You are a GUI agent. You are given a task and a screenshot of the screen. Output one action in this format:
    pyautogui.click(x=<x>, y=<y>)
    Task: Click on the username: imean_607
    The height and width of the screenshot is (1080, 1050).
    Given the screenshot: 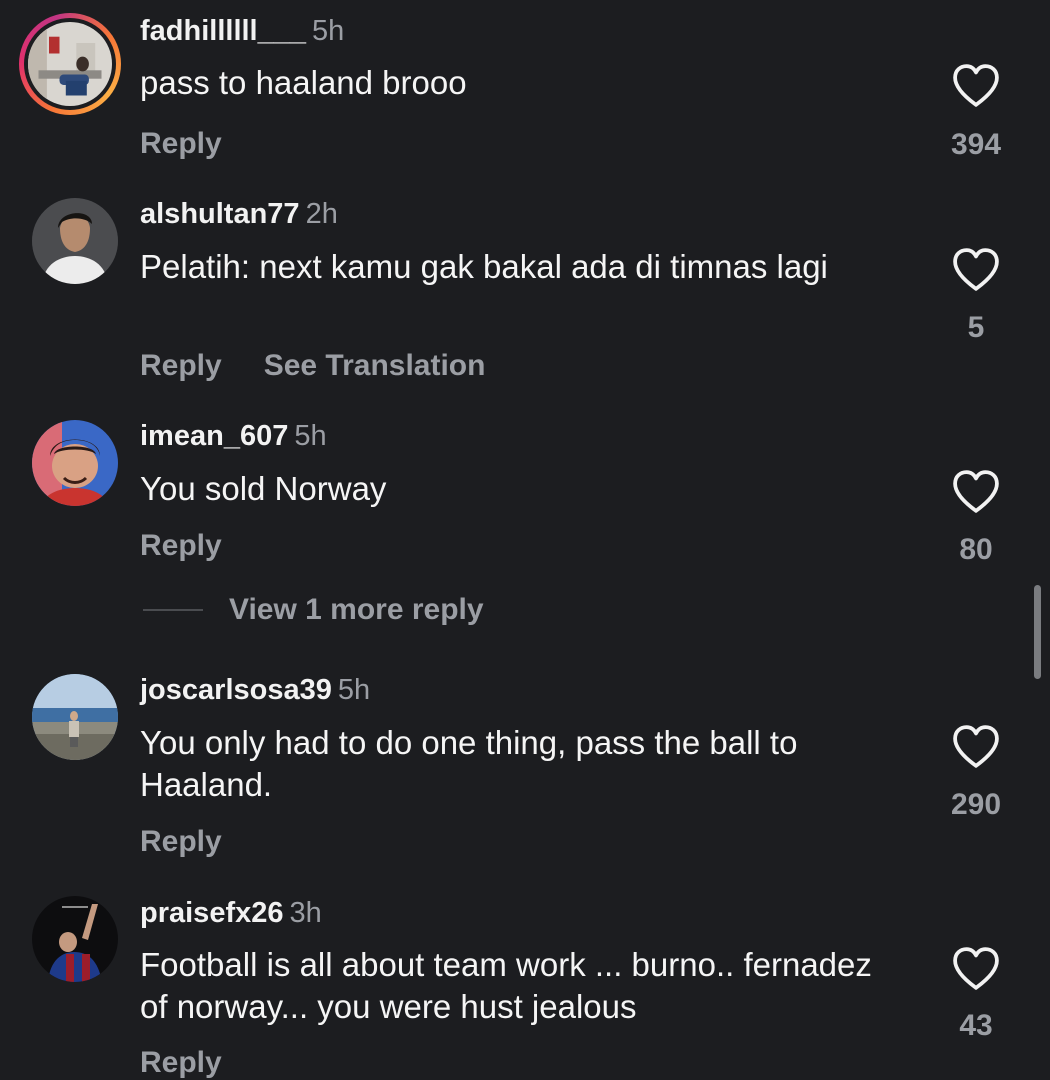 What is the action you would take?
    pyautogui.click(x=214, y=436)
    